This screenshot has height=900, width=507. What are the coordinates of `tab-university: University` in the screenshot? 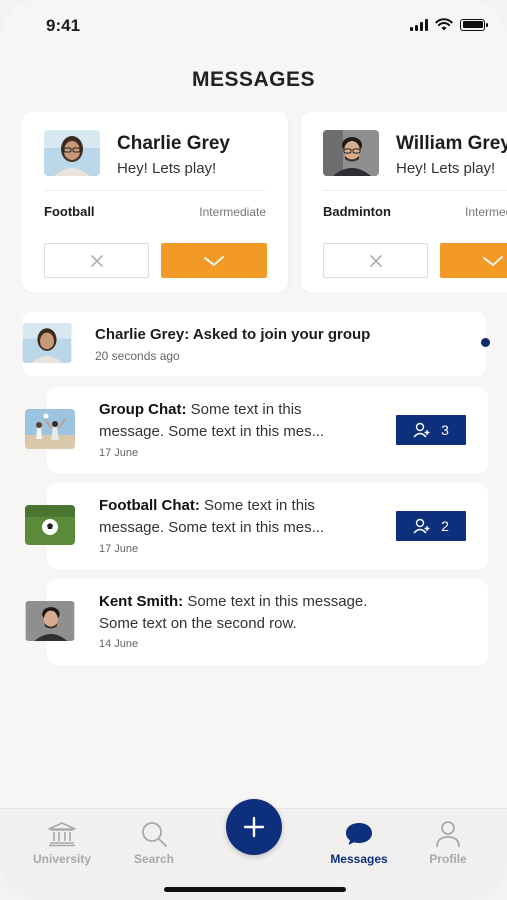 It's located at (62, 842).